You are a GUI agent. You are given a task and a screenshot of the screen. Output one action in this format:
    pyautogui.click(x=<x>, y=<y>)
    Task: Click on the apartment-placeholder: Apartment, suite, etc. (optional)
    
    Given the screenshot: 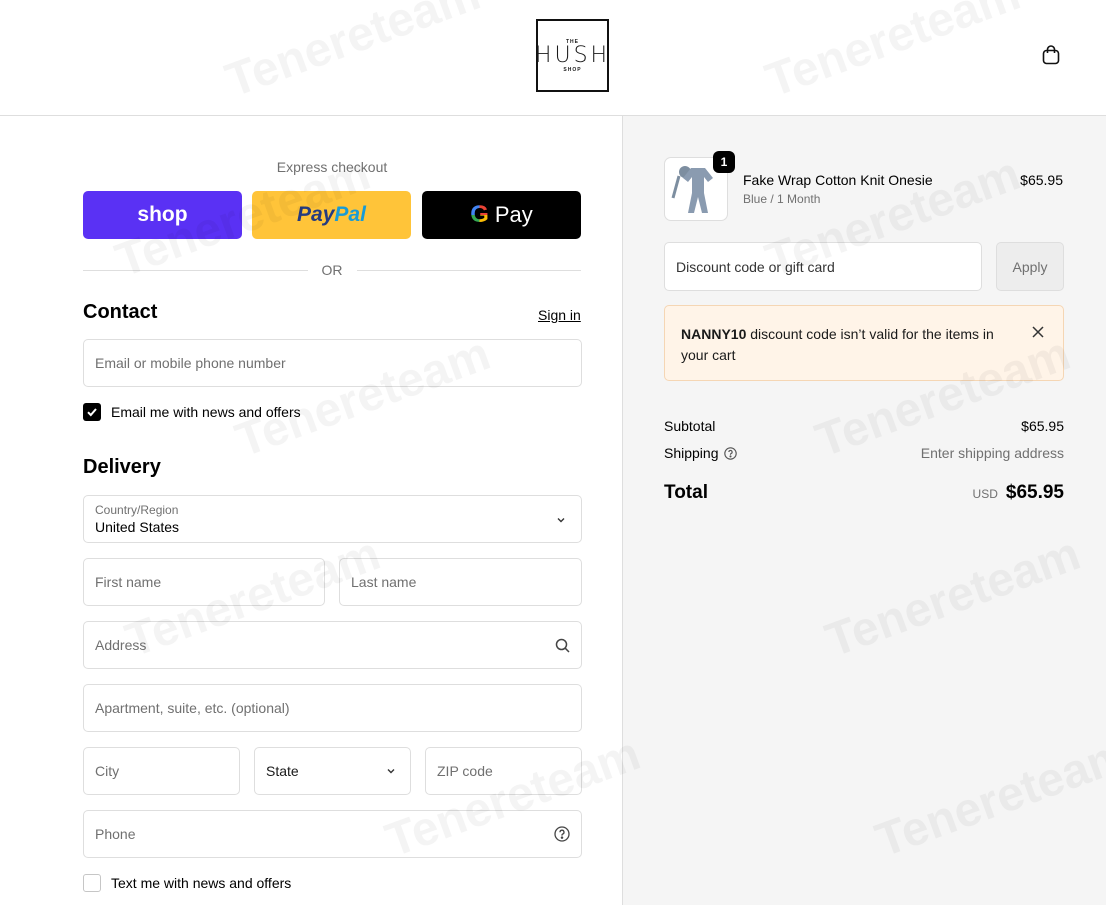 What is the action you would take?
    pyautogui.click(x=192, y=708)
    